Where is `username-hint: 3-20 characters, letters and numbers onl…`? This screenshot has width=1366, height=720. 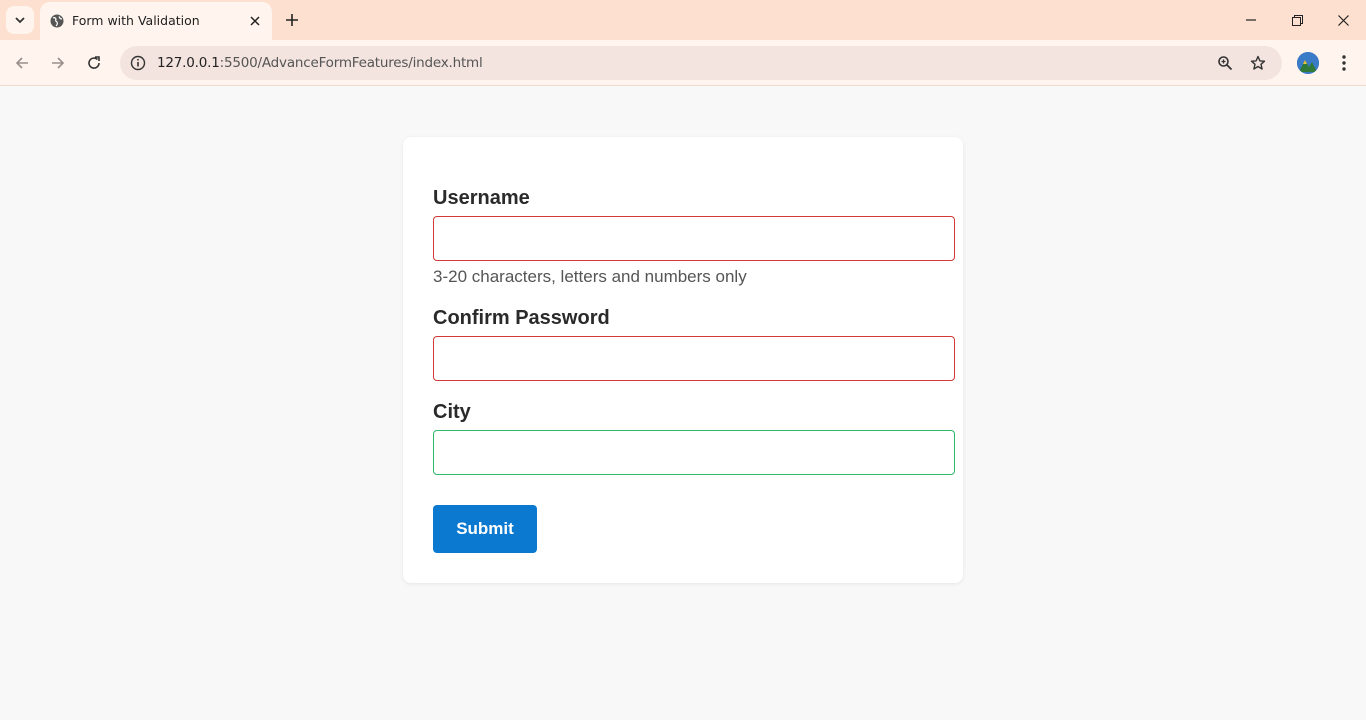
username-hint: 3-20 characters, letters and numbers onl… is located at coordinates (590, 276).